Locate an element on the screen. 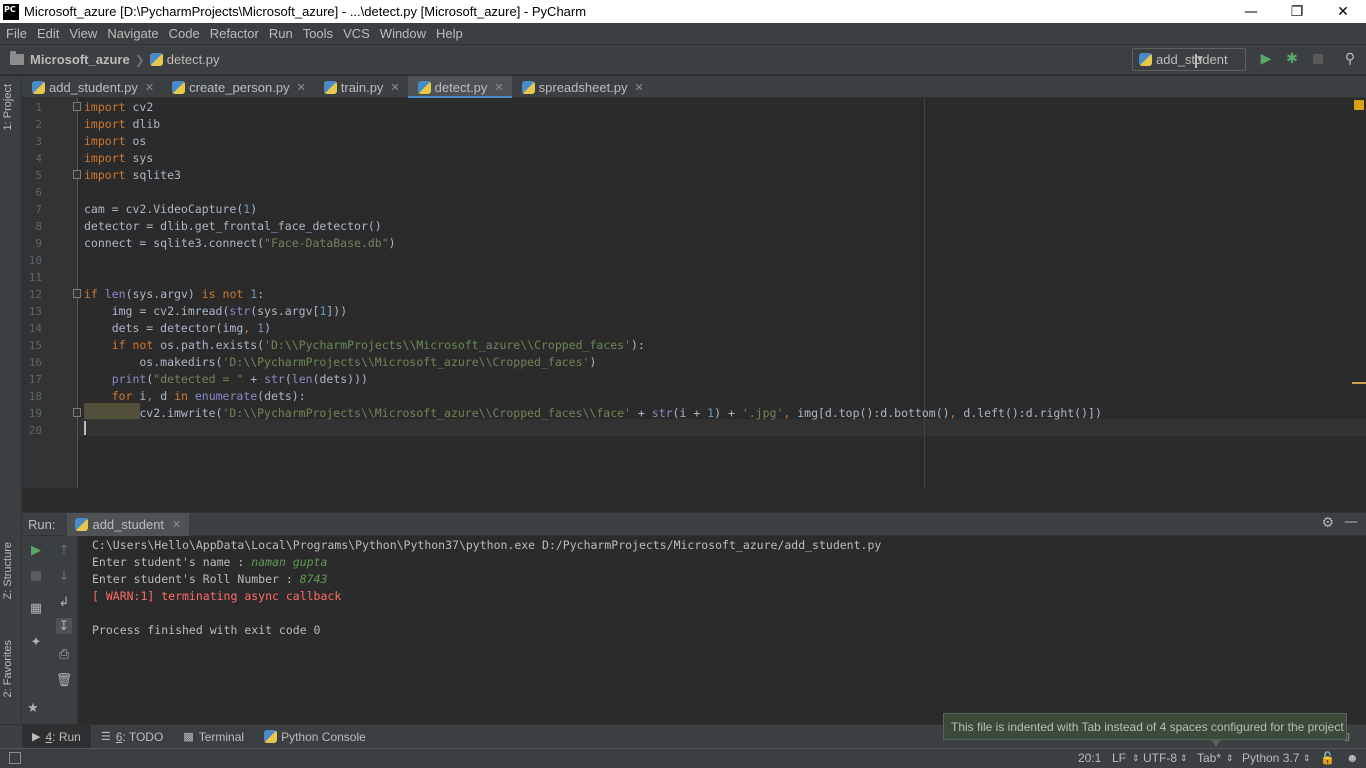  python-file-icon is located at coordinates (424, 87).